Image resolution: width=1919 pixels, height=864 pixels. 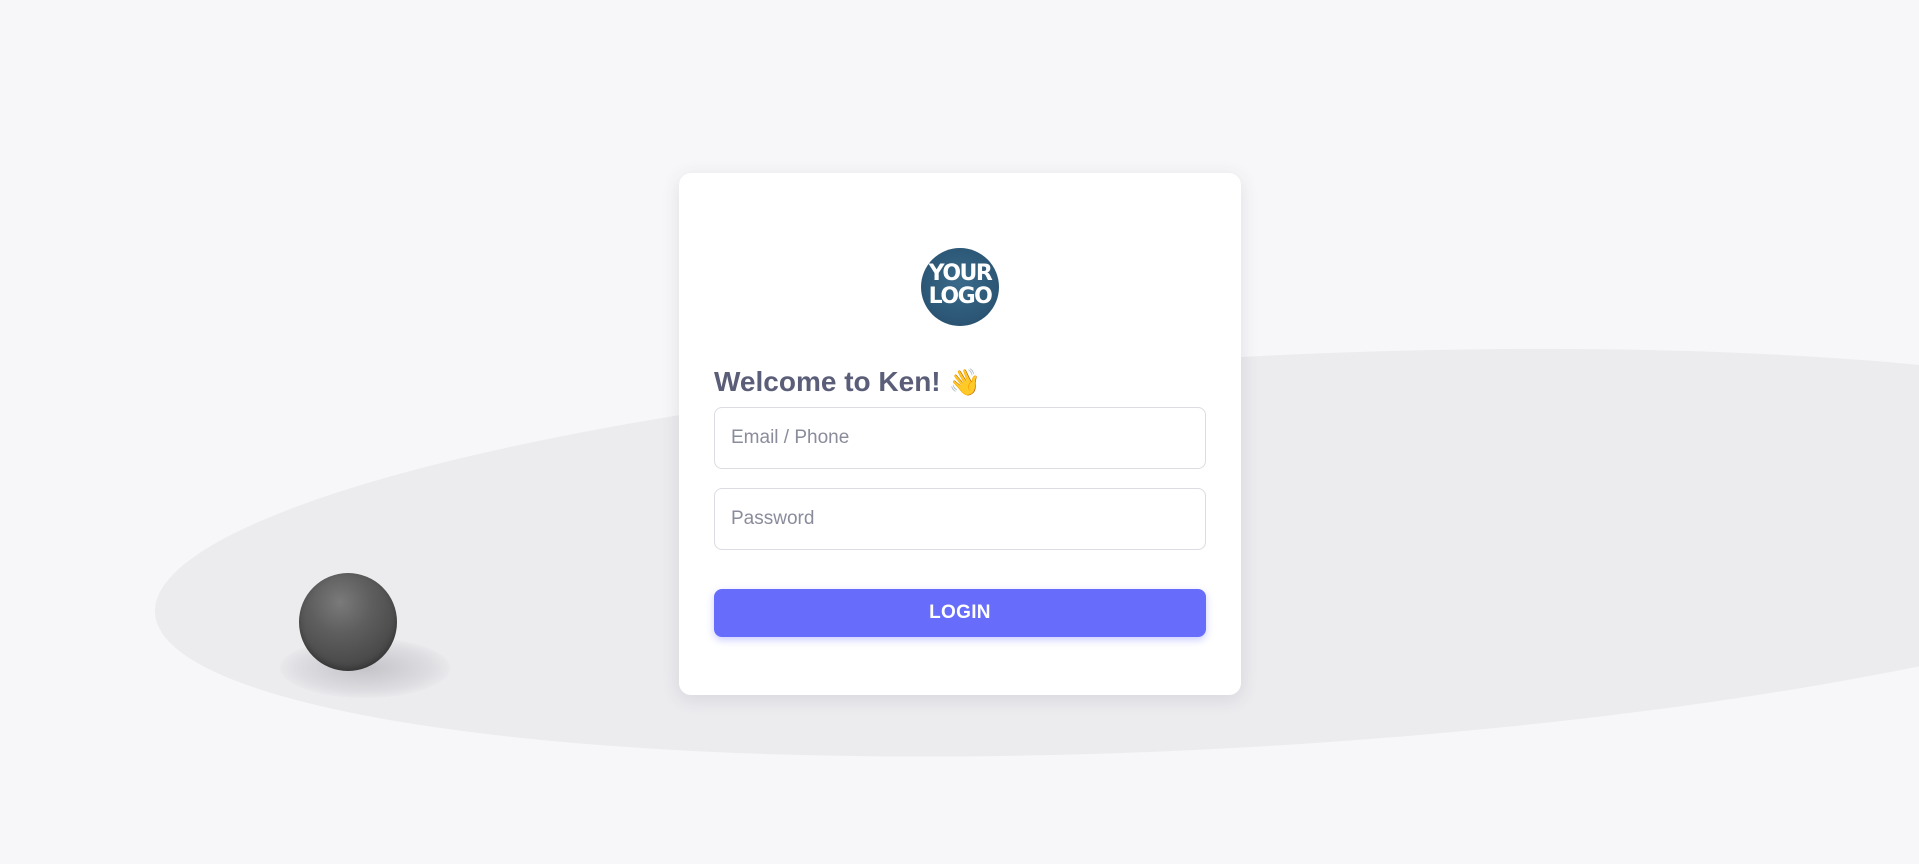 What do you see at coordinates (960, 519) in the screenshot?
I see `password-input` at bounding box center [960, 519].